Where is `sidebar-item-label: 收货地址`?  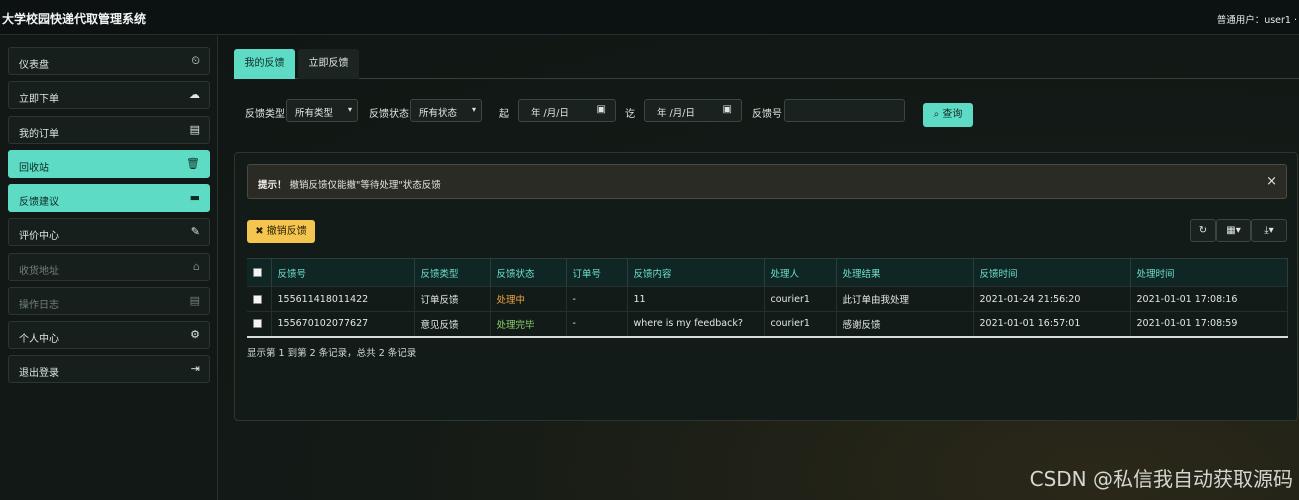 sidebar-item-label: 收货地址 is located at coordinates (39, 271).